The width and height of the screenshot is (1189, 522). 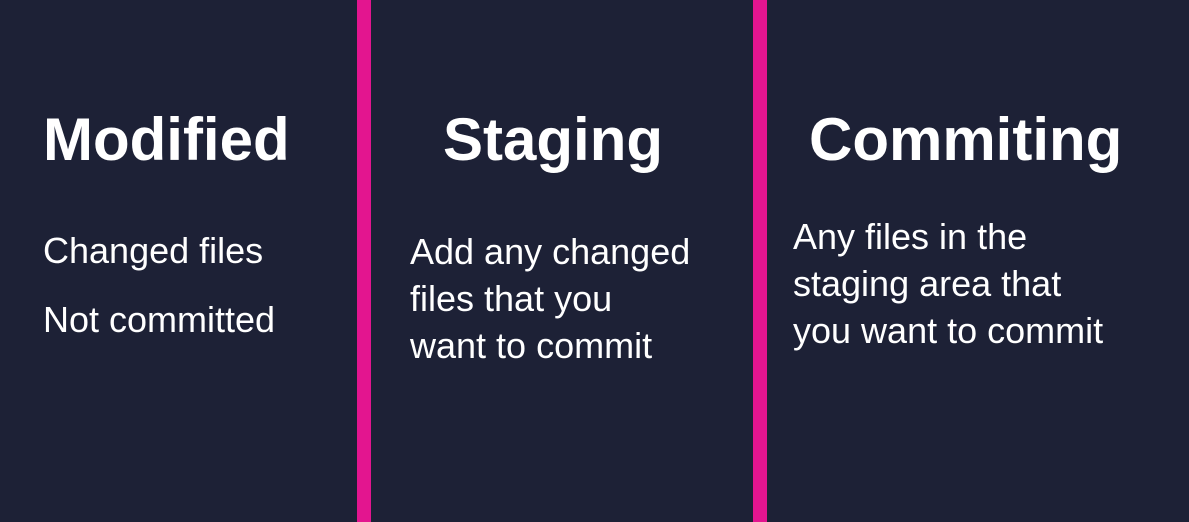 I want to click on divider-left, so click(x=364, y=261).